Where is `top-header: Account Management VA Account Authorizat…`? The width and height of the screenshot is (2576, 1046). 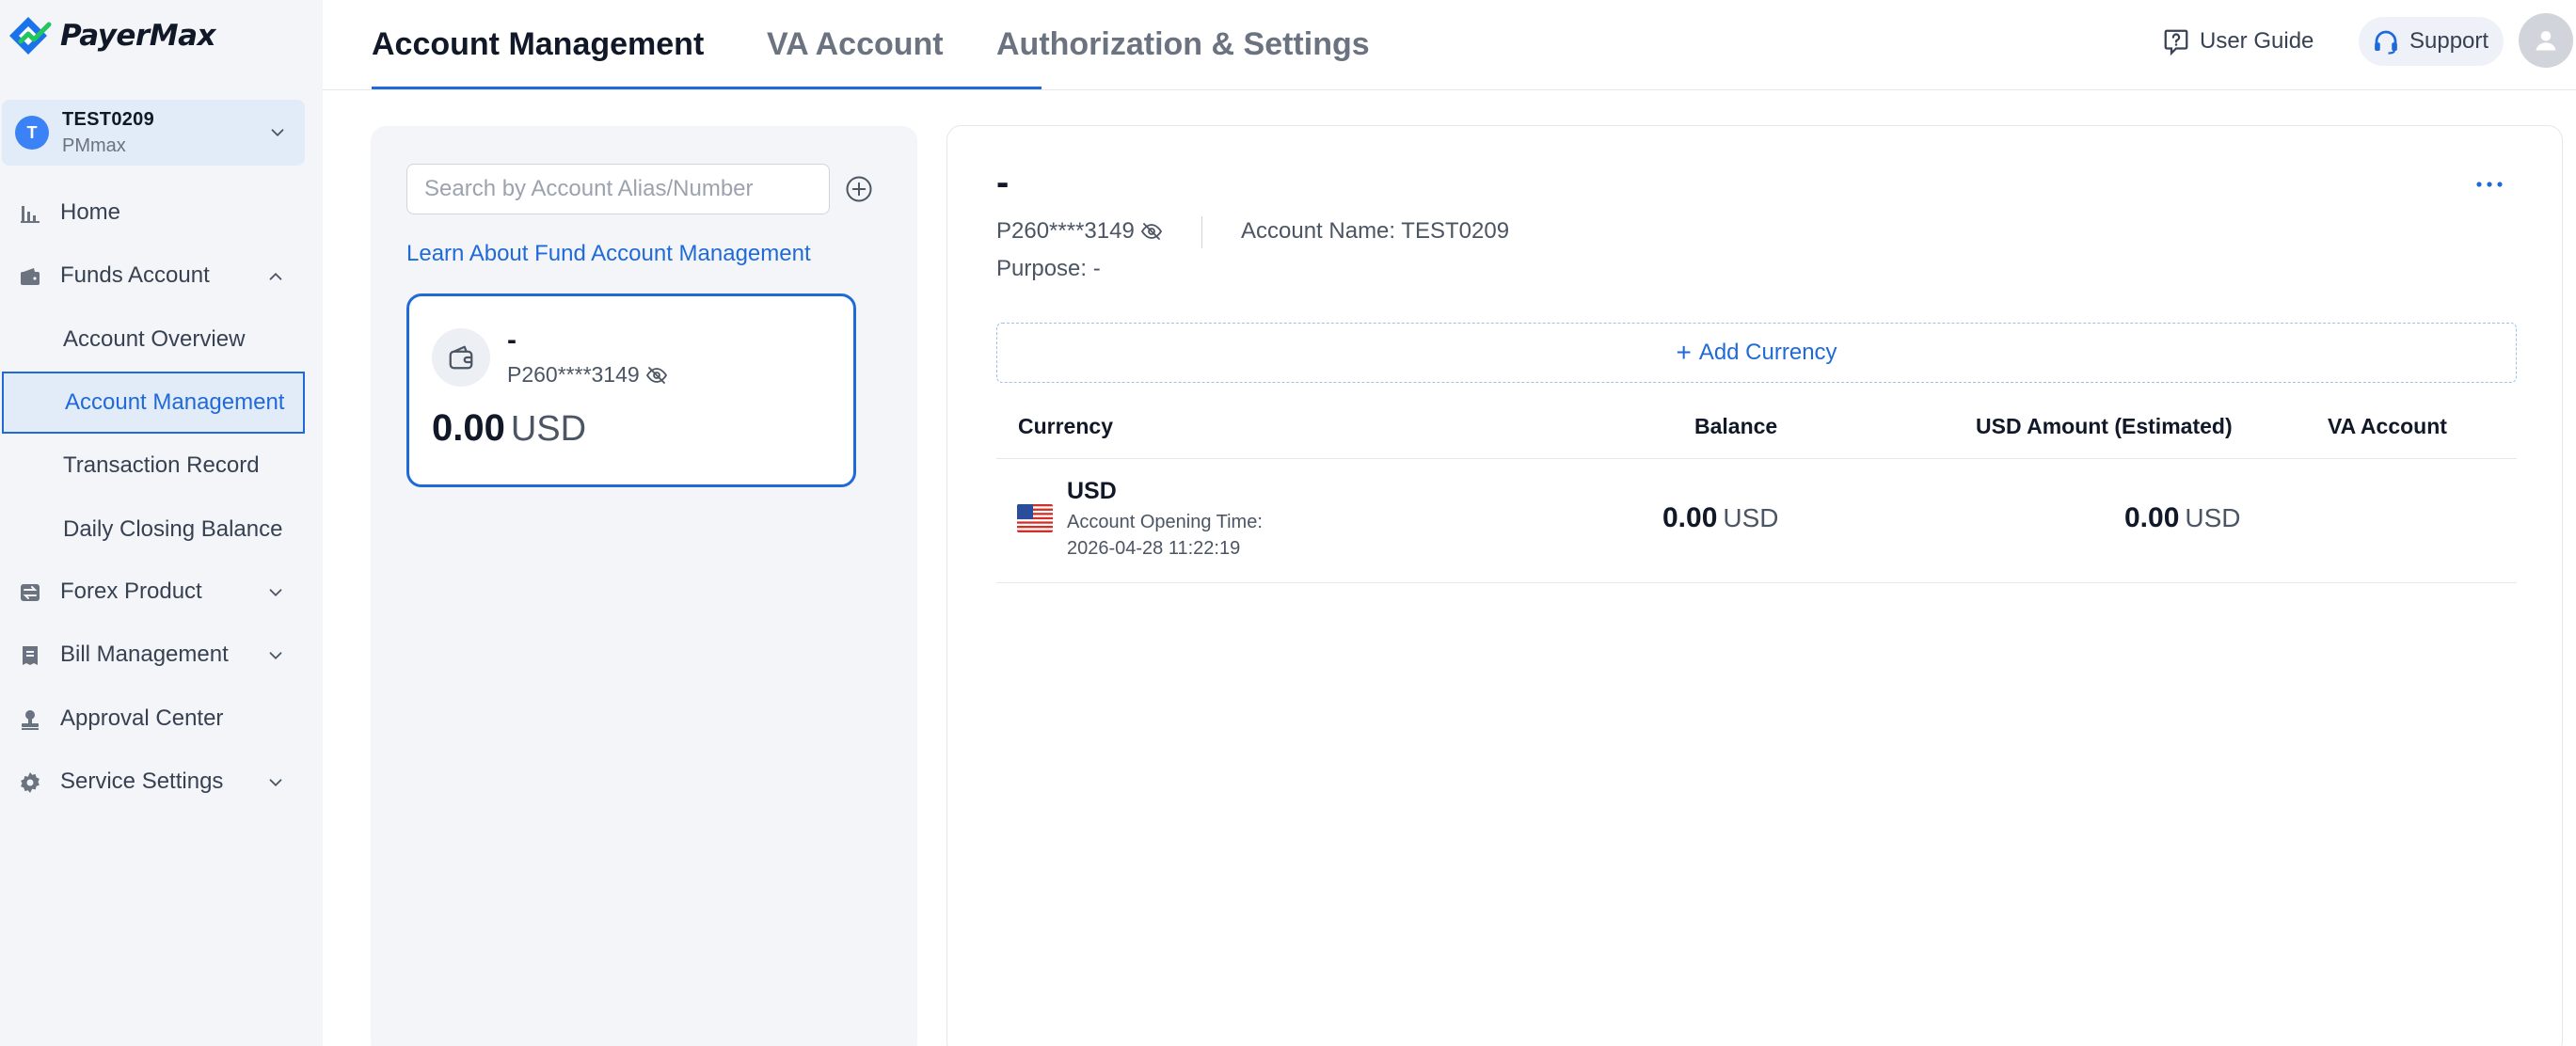
top-header: Account Management VA Account Authorizat… is located at coordinates (1450, 45).